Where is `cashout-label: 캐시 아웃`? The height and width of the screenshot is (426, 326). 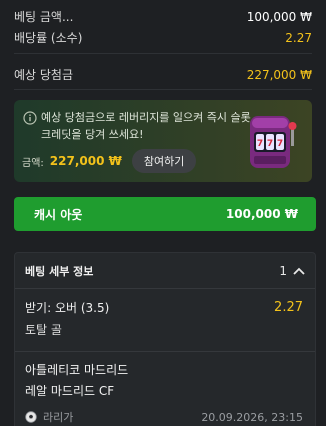
cashout-label: 캐시 아웃 is located at coordinates (58, 214).